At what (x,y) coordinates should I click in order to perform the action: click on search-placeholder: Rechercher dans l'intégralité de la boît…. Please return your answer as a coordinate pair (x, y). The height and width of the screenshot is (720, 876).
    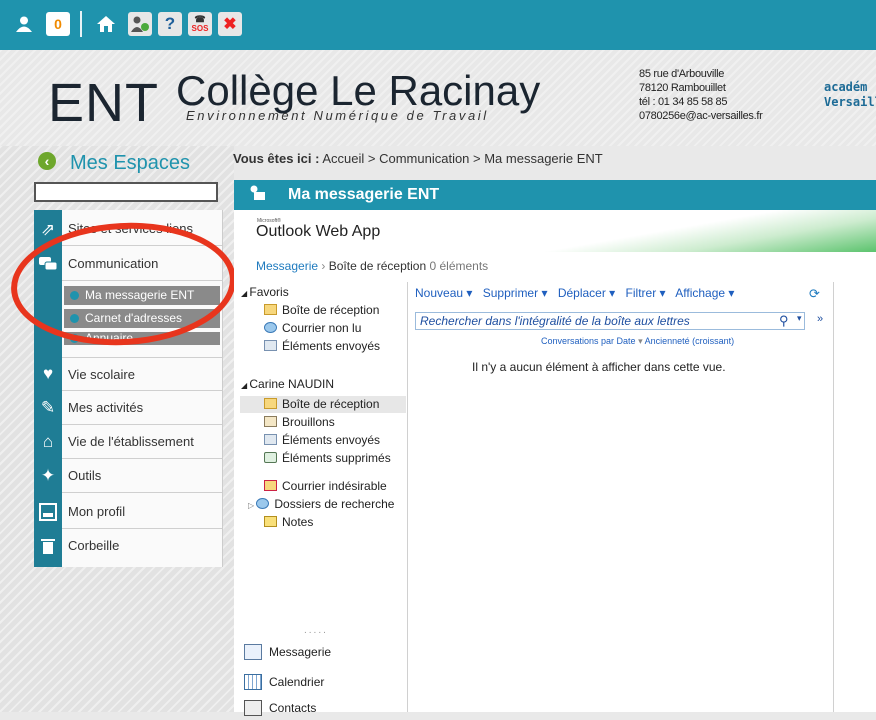
    Looking at the image, I should click on (555, 321).